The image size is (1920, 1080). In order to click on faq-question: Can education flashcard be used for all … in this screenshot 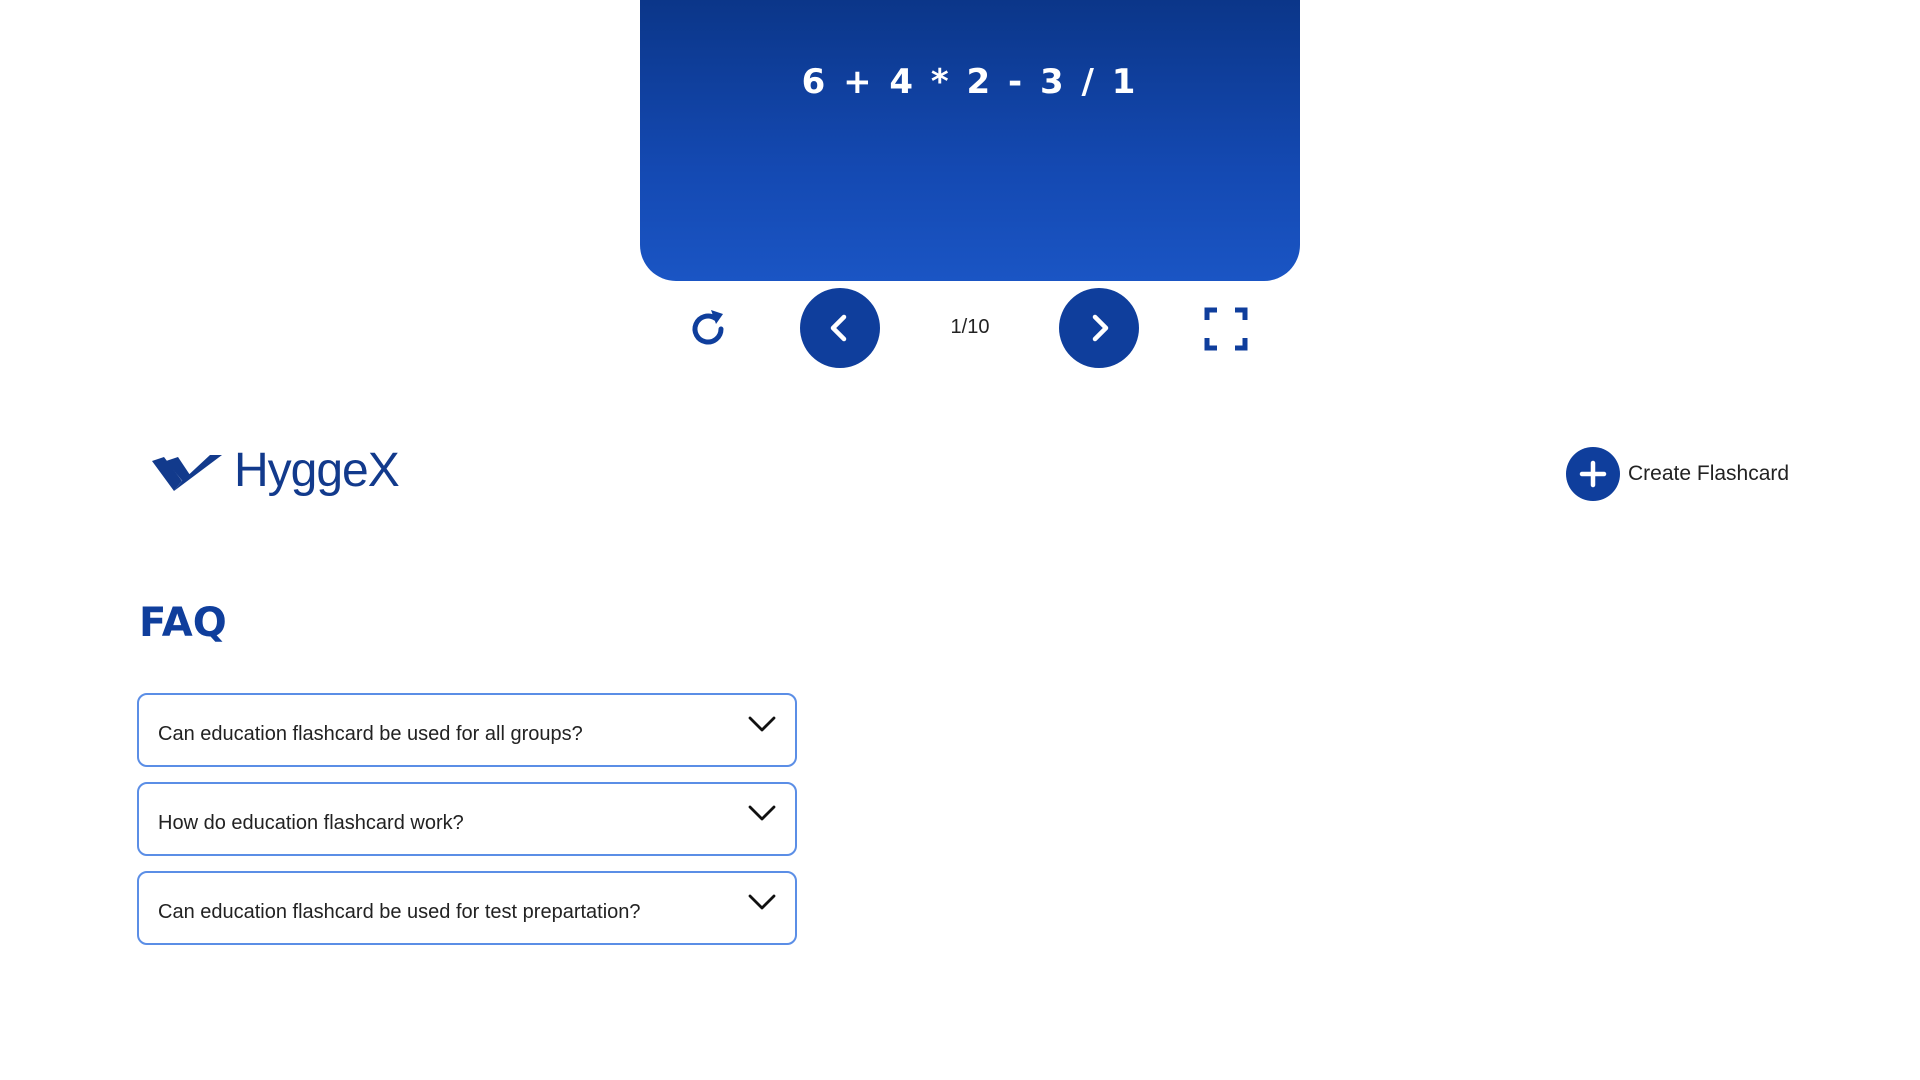, I will do `click(370, 733)`.